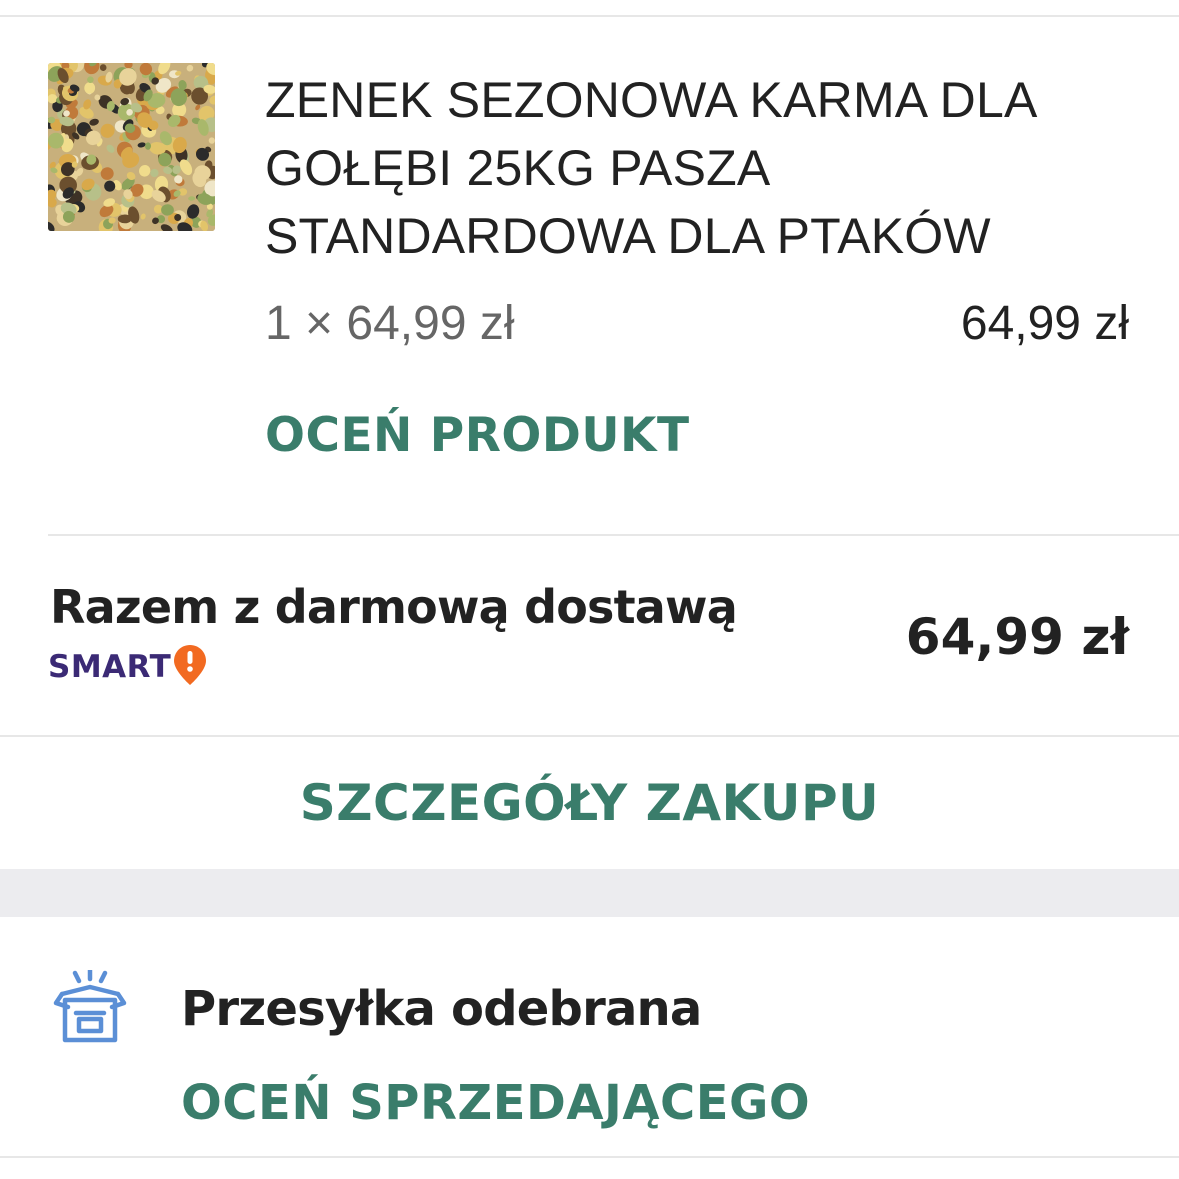 The image size is (1179, 1179). Describe the element at coordinates (90, 1009) in the screenshot. I see `opened-box-icon` at that location.